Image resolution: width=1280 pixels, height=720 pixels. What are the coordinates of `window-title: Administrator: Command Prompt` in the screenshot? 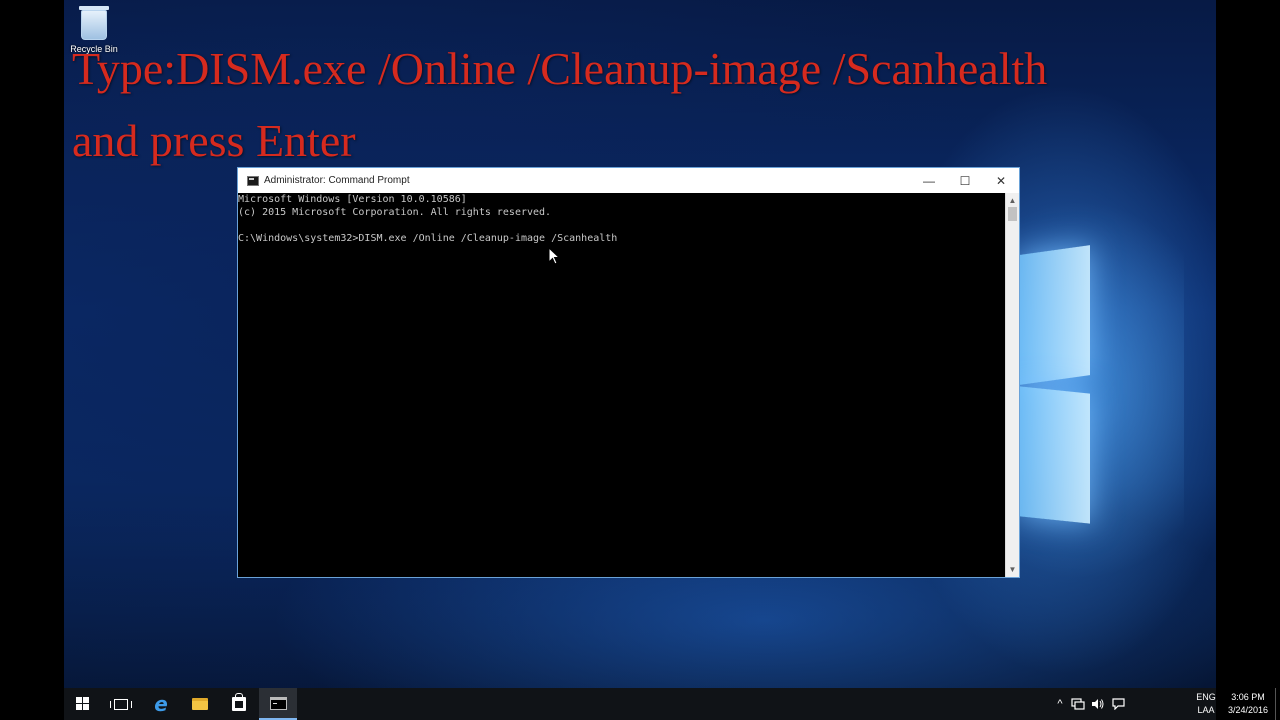 It's located at (337, 180).